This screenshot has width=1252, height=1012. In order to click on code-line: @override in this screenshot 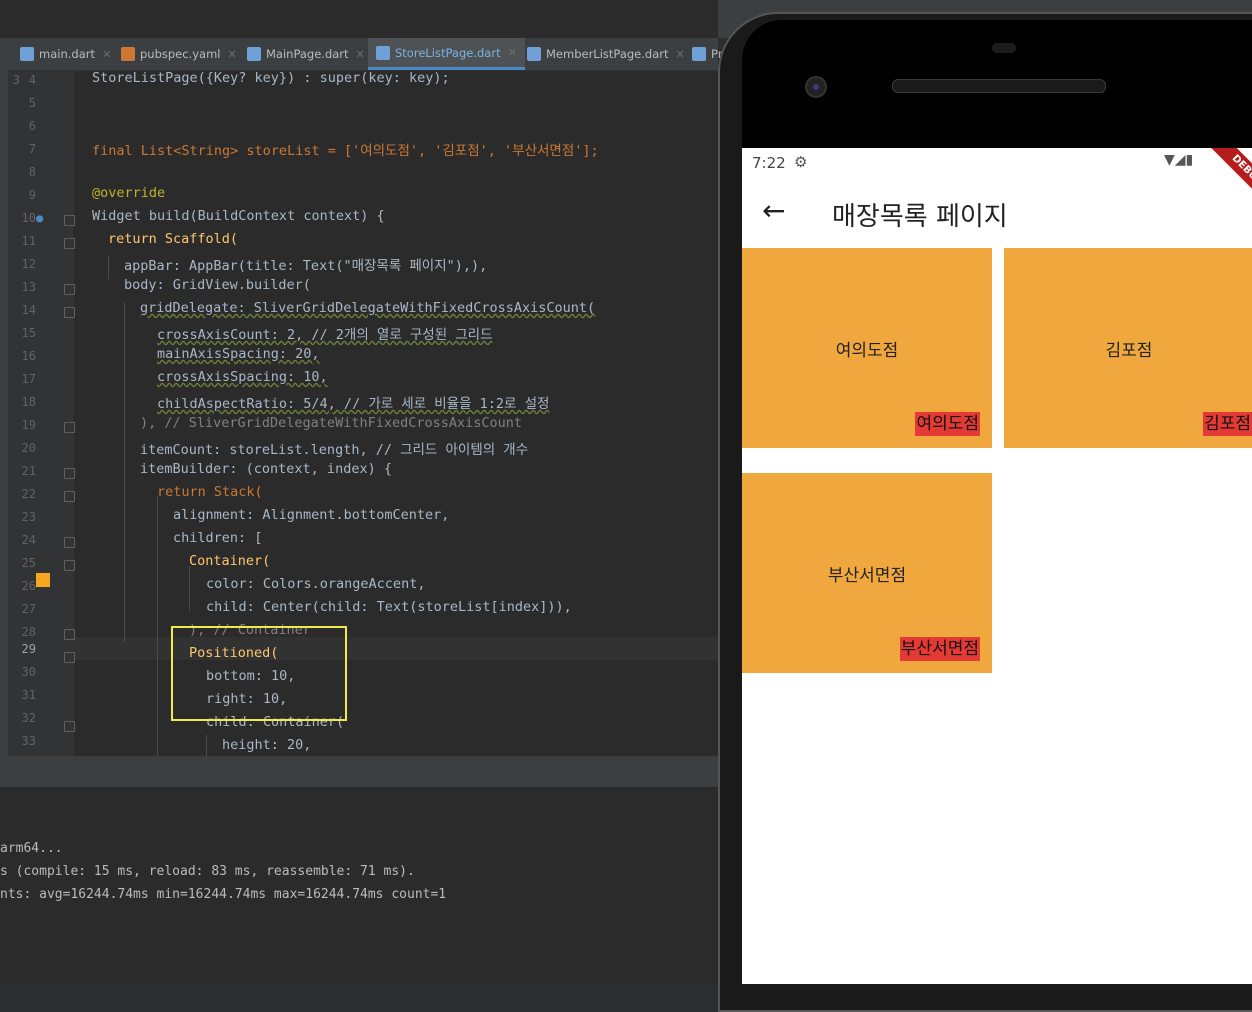, I will do `click(128, 193)`.